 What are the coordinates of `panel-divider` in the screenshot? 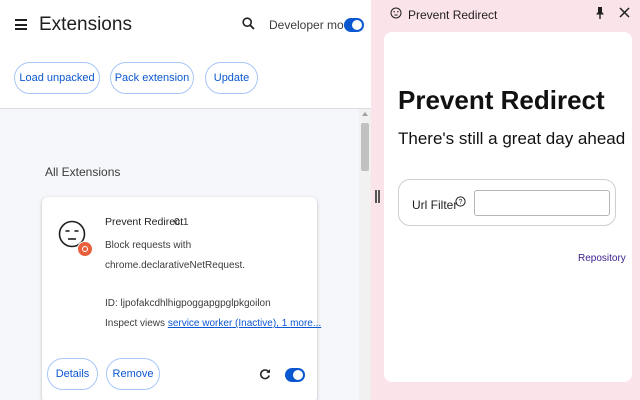 It's located at (377, 200).